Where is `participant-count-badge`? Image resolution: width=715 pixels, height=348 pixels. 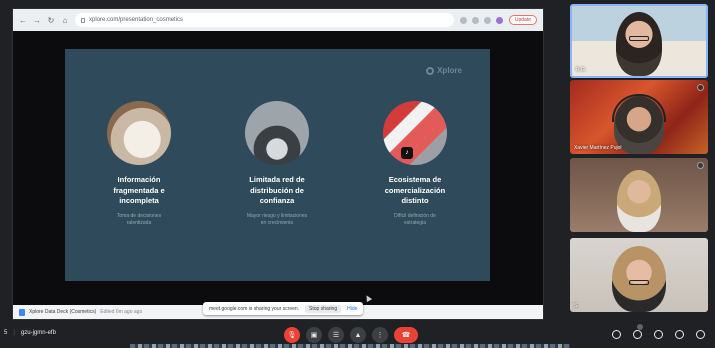 participant-count-badge is located at coordinates (640, 327).